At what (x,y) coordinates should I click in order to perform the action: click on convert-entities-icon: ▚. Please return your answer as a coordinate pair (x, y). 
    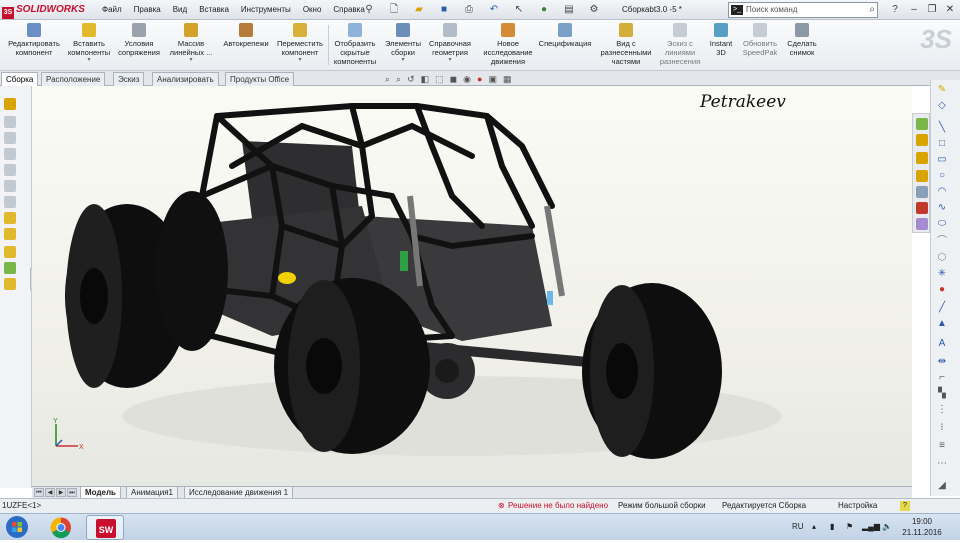
    Looking at the image, I should click on (942, 394).